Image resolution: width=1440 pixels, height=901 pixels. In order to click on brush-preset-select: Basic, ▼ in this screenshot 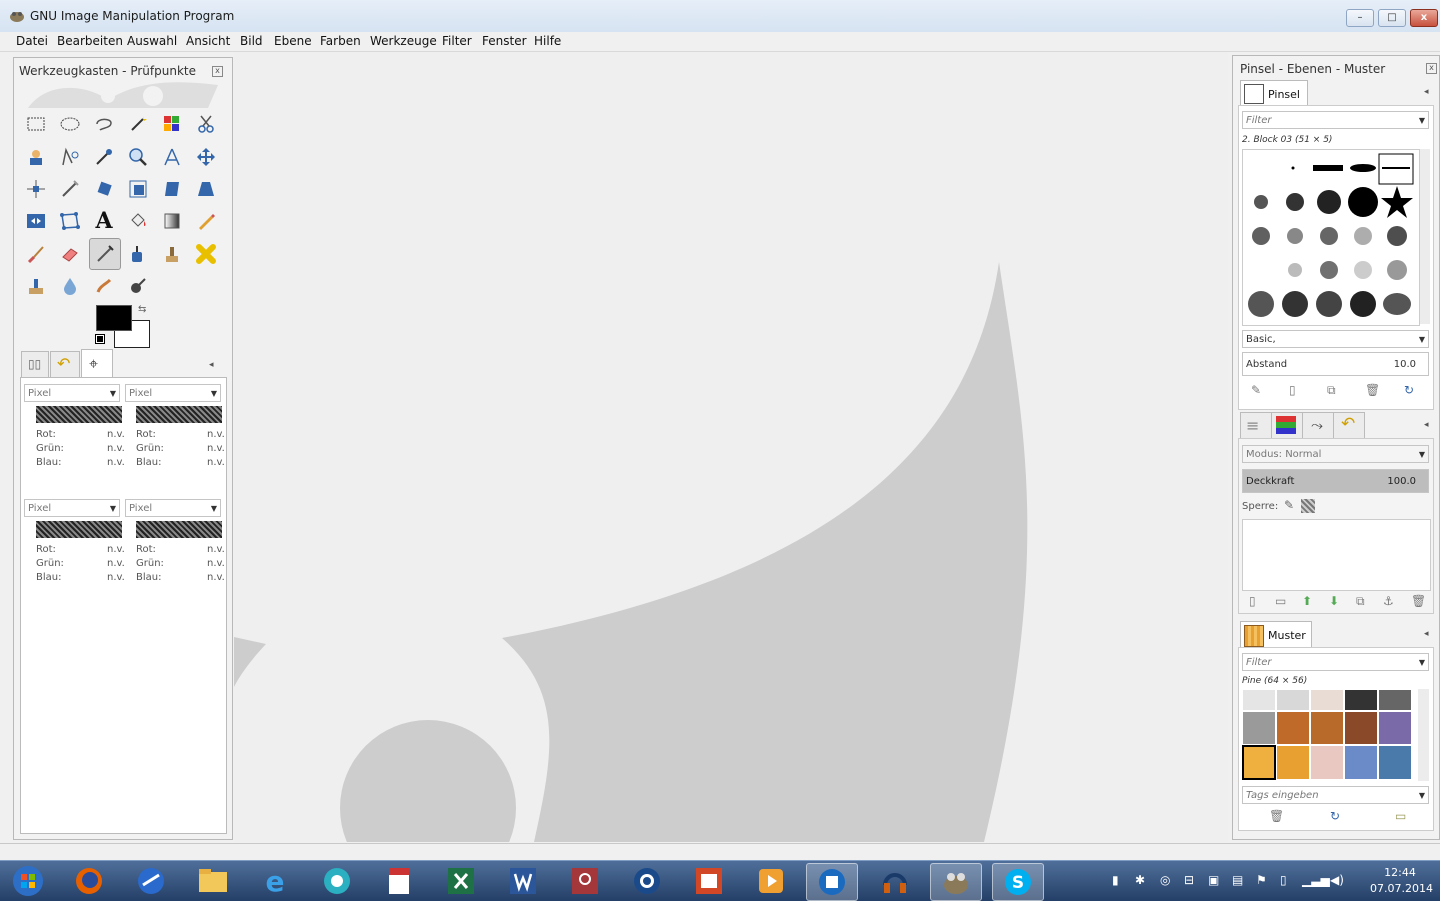, I will do `click(1335, 339)`.